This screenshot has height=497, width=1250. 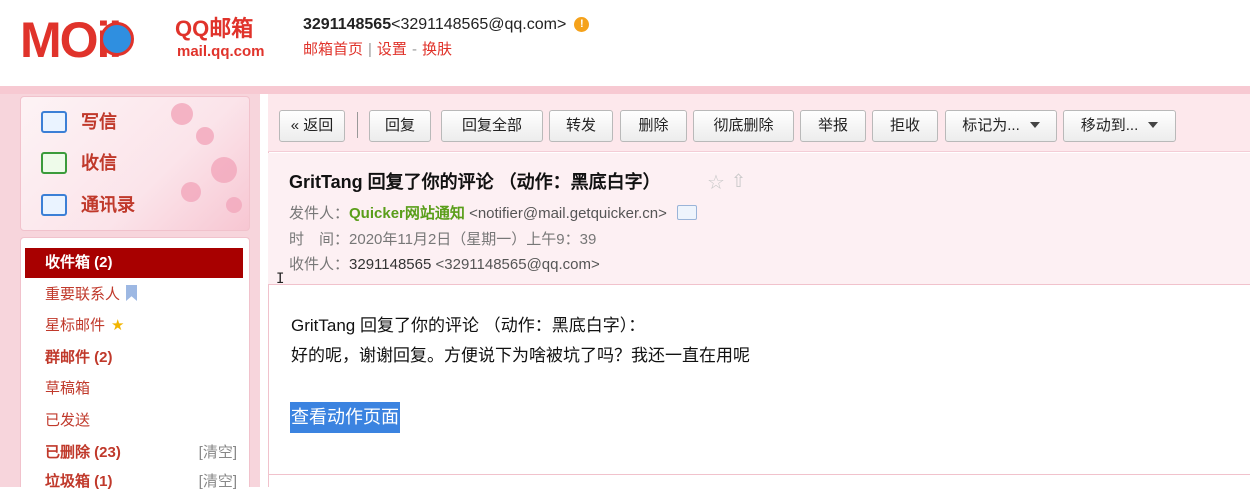 What do you see at coordinates (475, 182) in the screenshot?
I see `mail-subject: GritTang 回复了你的评论 （动作：黑底白字）` at bounding box center [475, 182].